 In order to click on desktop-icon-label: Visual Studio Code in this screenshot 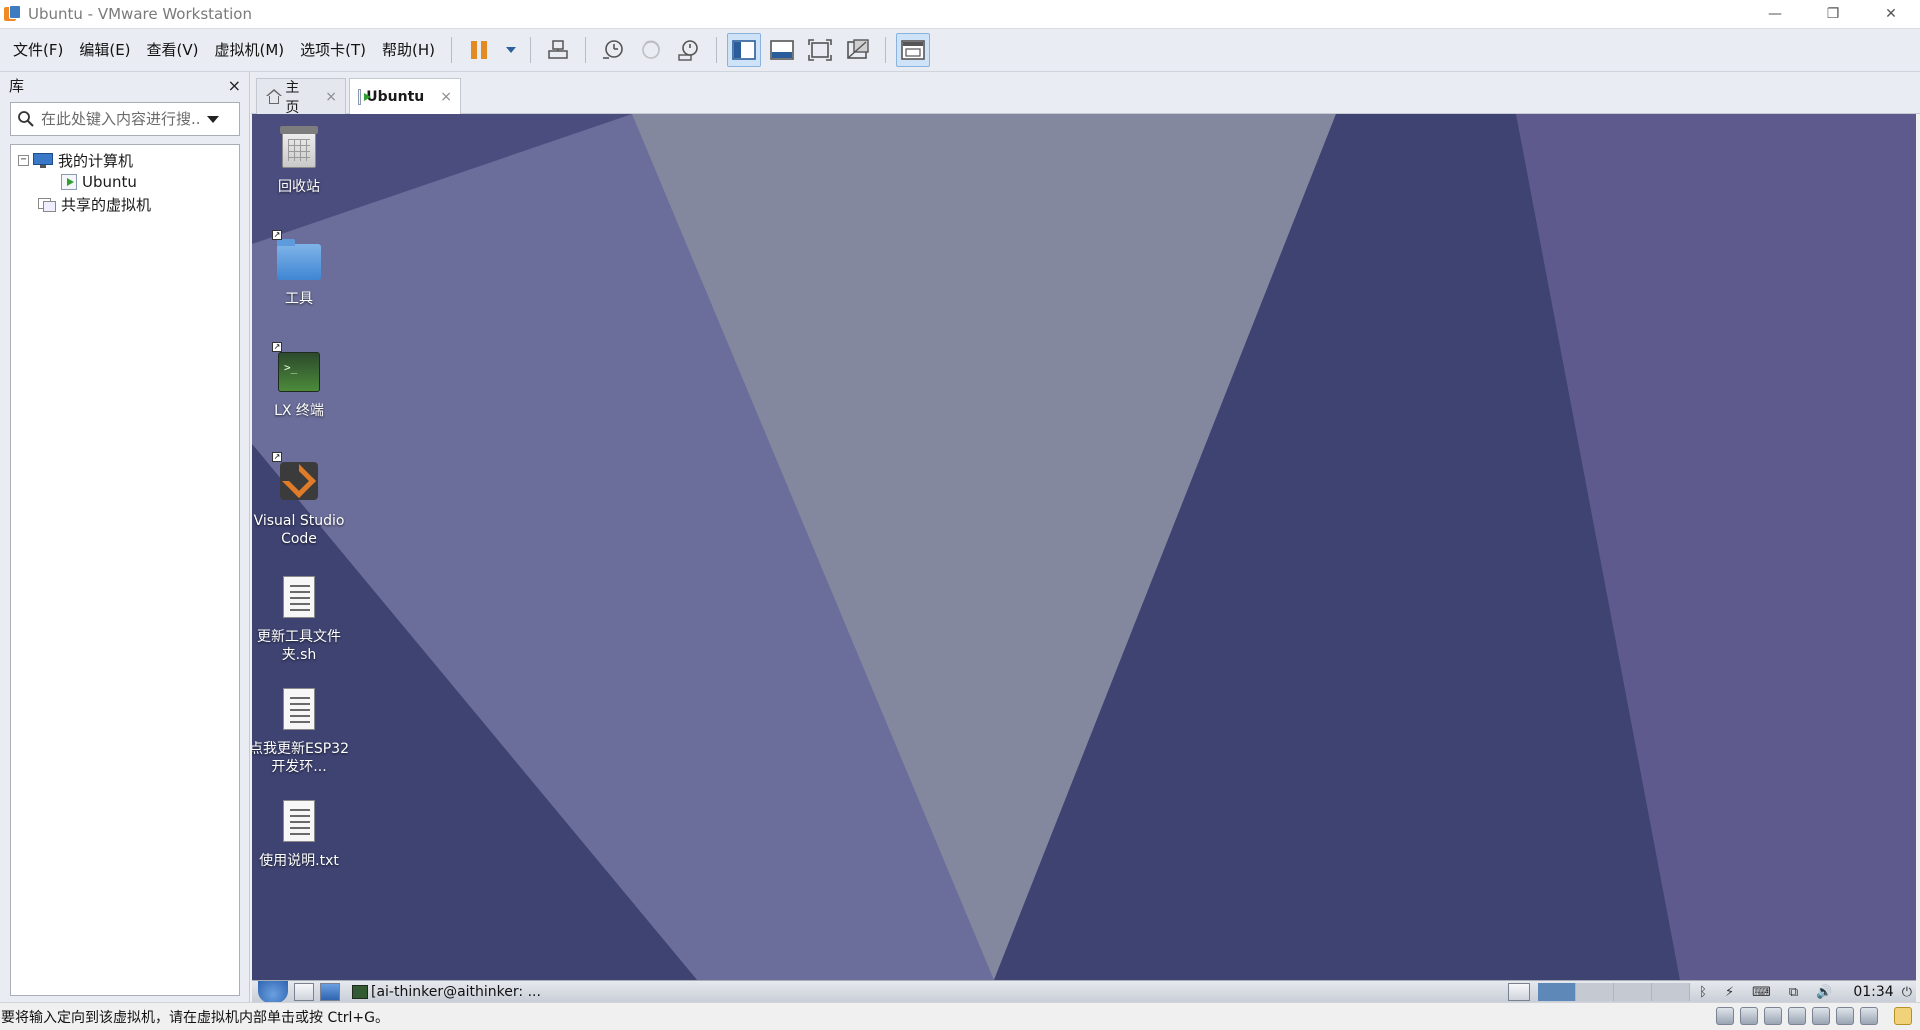, I will do `click(299, 530)`.